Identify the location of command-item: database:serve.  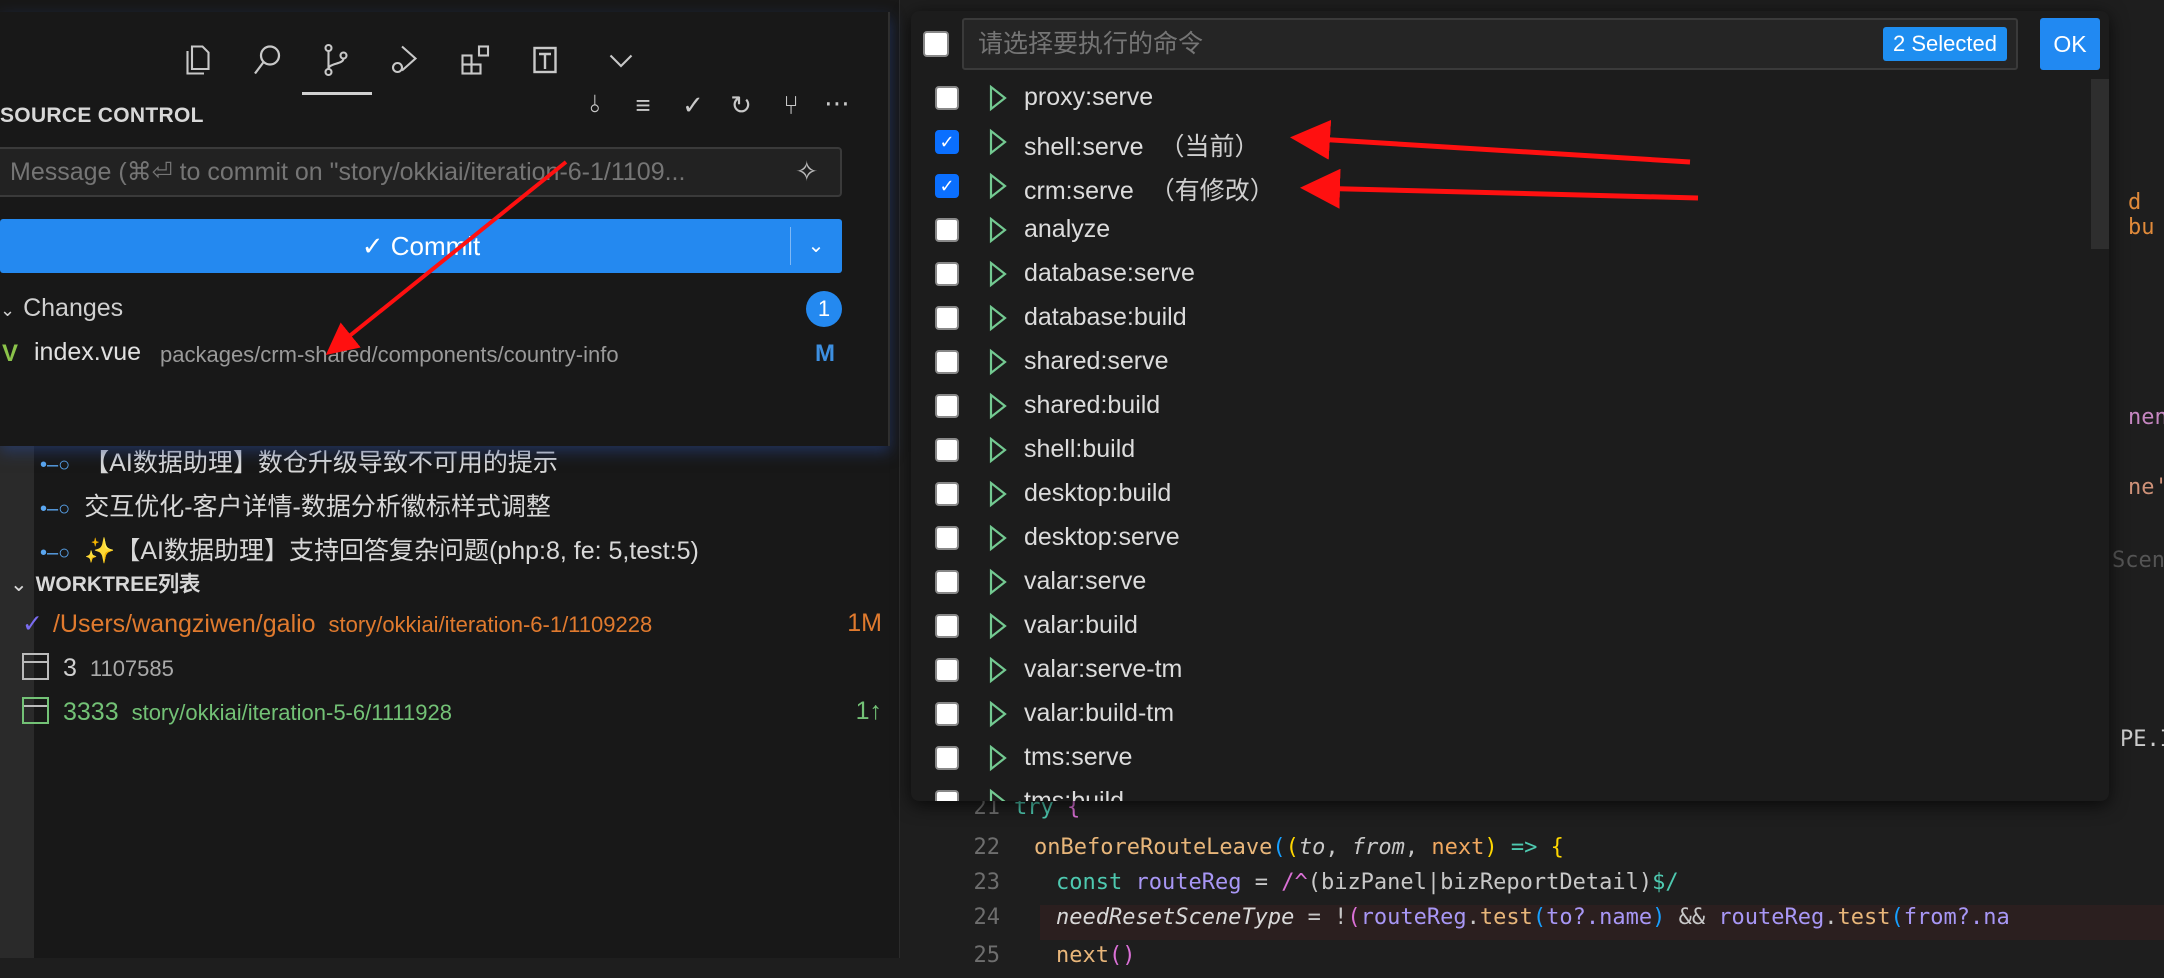
(1496, 275).